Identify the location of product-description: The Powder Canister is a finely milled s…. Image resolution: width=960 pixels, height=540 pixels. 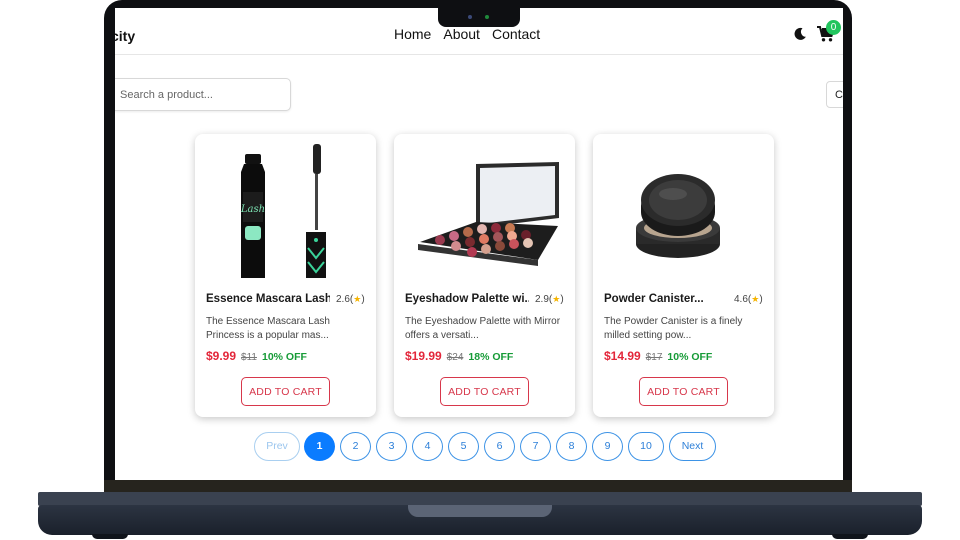
(673, 328).